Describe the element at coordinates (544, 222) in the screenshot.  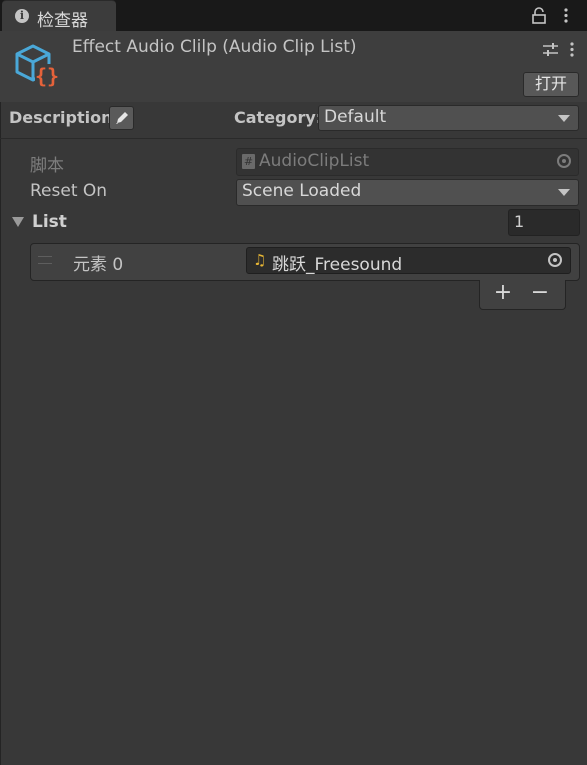
I see `list-size-field: 1` at that location.